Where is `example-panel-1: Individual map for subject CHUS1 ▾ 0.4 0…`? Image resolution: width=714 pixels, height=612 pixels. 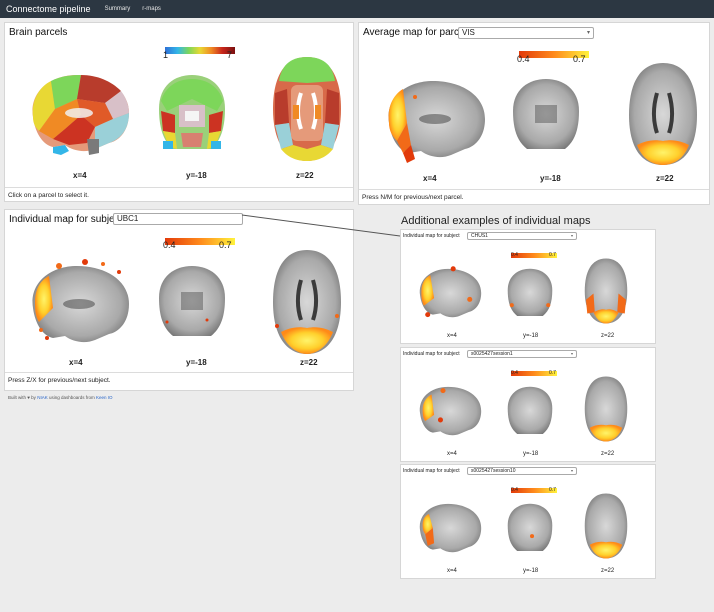
example-panel-1: Individual map for subject CHUS1 ▾ 0.4 0… is located at coordinates (528, 286).